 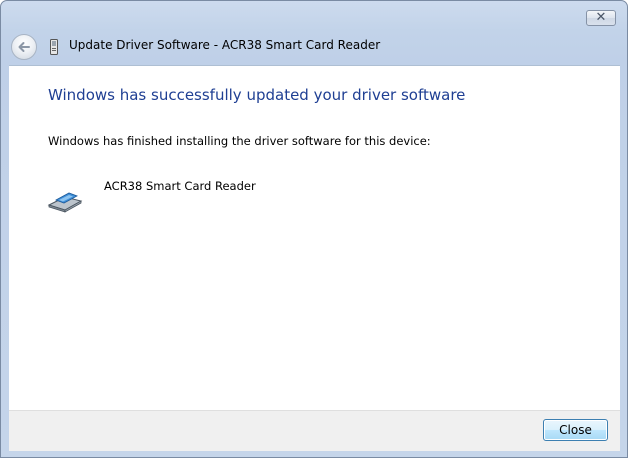 What do you see at coordinates (314, 430) in the screenshot?
I see `button-bar: Close` at bounding box center [314, 430].